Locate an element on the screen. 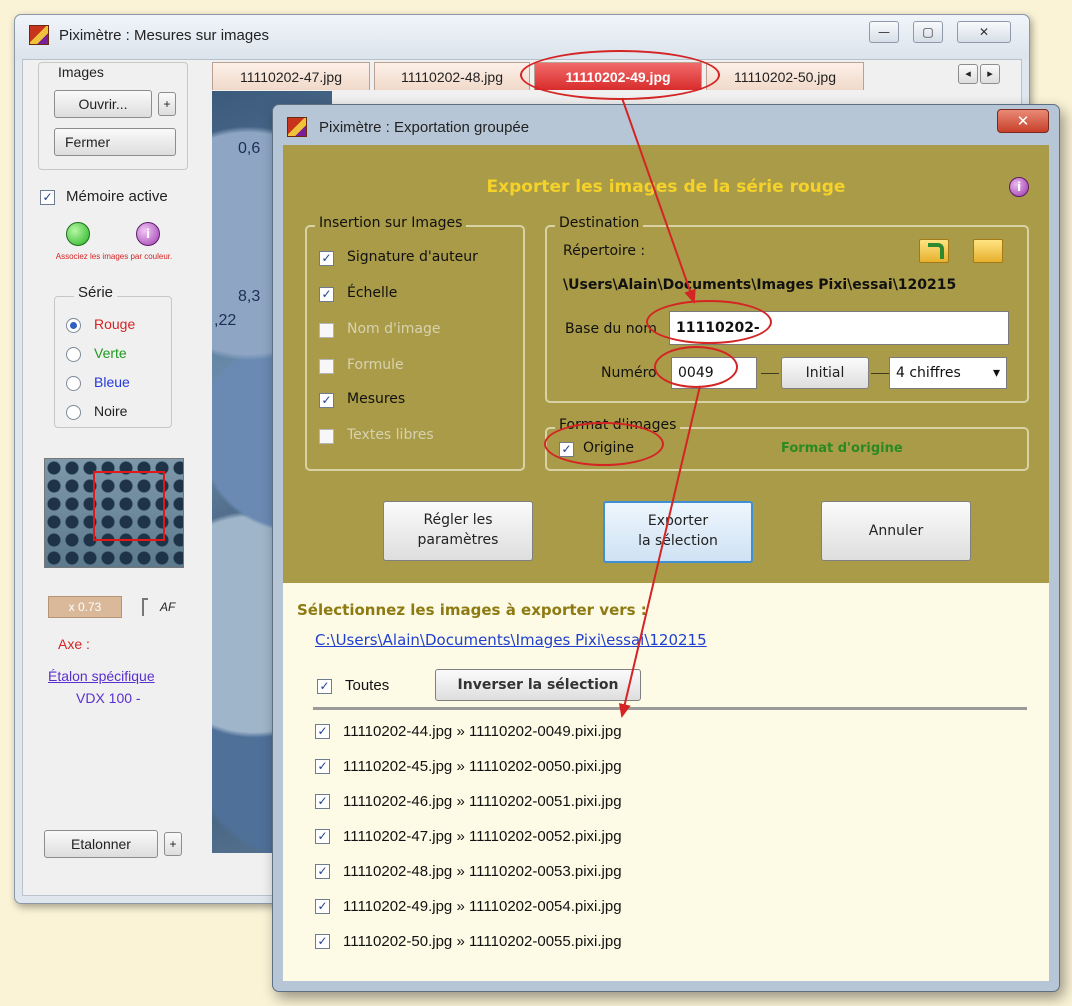 Image resolution: width=1072 pixels, height=1006 pixels. dialog-title: Piximètre : Exportation groupée is located at coordinates (424, 127).